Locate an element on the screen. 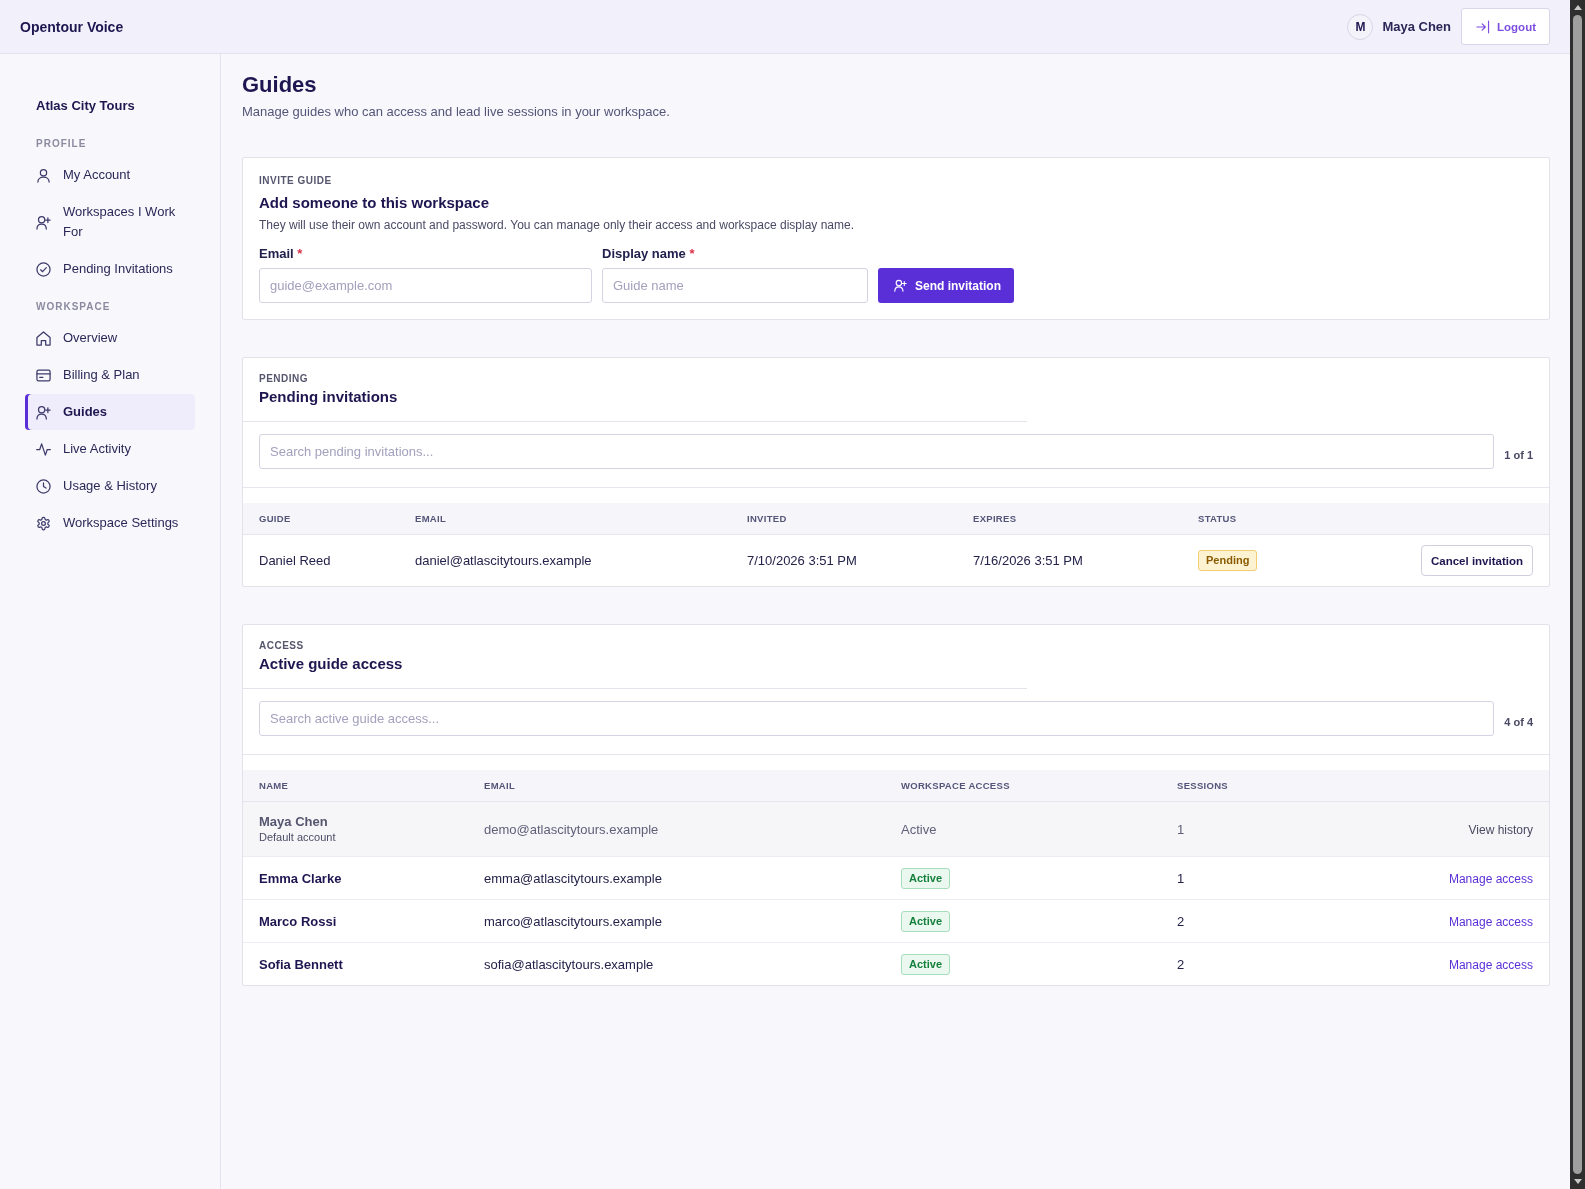 The image size is (1585, 1189). check-circle-icon is located at coordinates (43, 269).